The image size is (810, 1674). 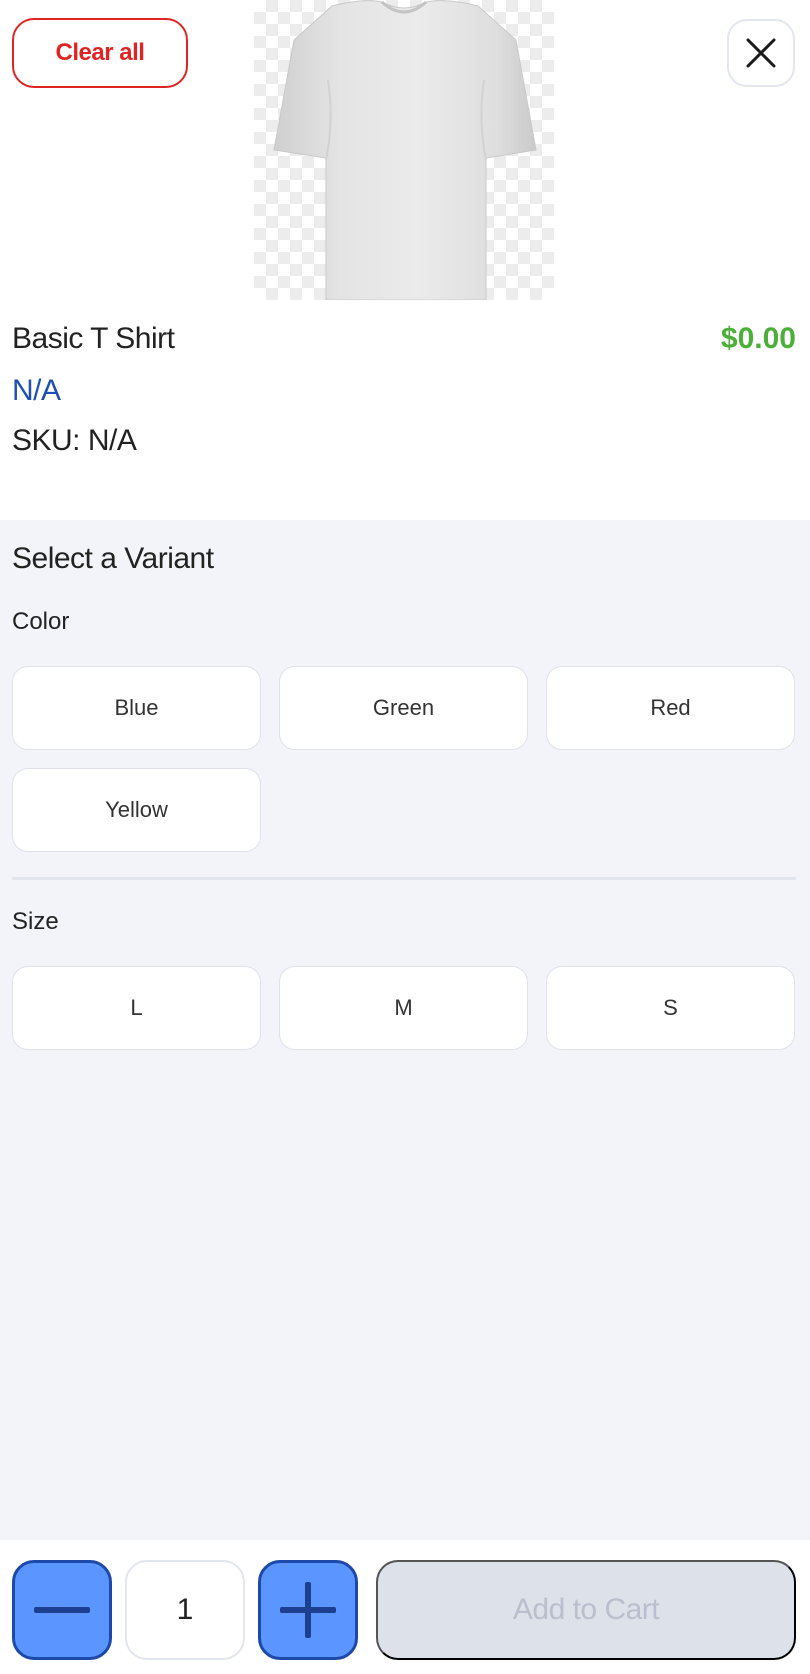 What do you see at coordinates (136, 708) in the screenshot?
I see `color-option-blue: Blue` at bounding box center [136, 708].